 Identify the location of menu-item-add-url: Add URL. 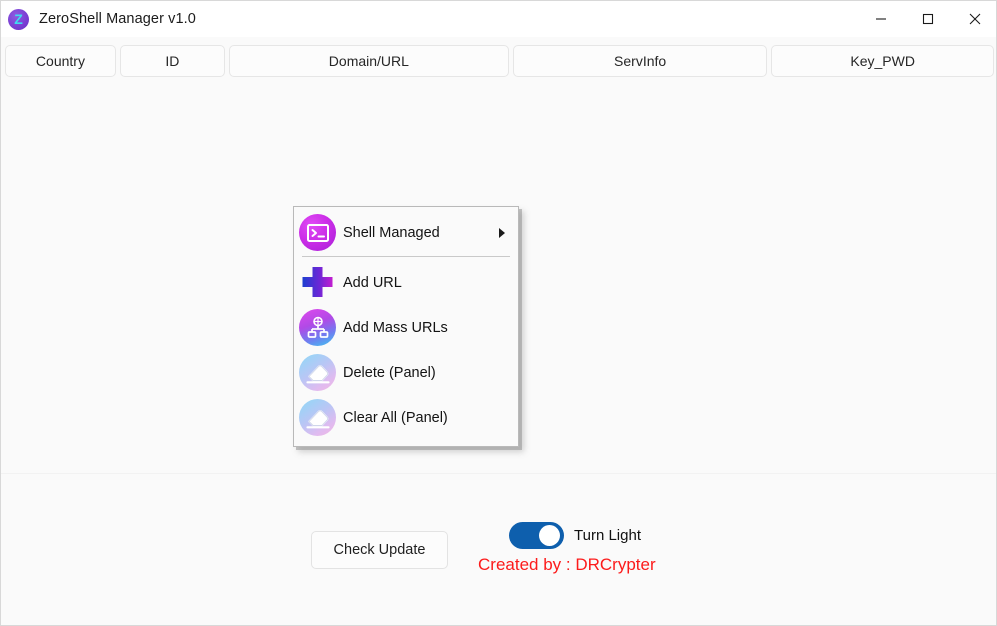
(406, 282).